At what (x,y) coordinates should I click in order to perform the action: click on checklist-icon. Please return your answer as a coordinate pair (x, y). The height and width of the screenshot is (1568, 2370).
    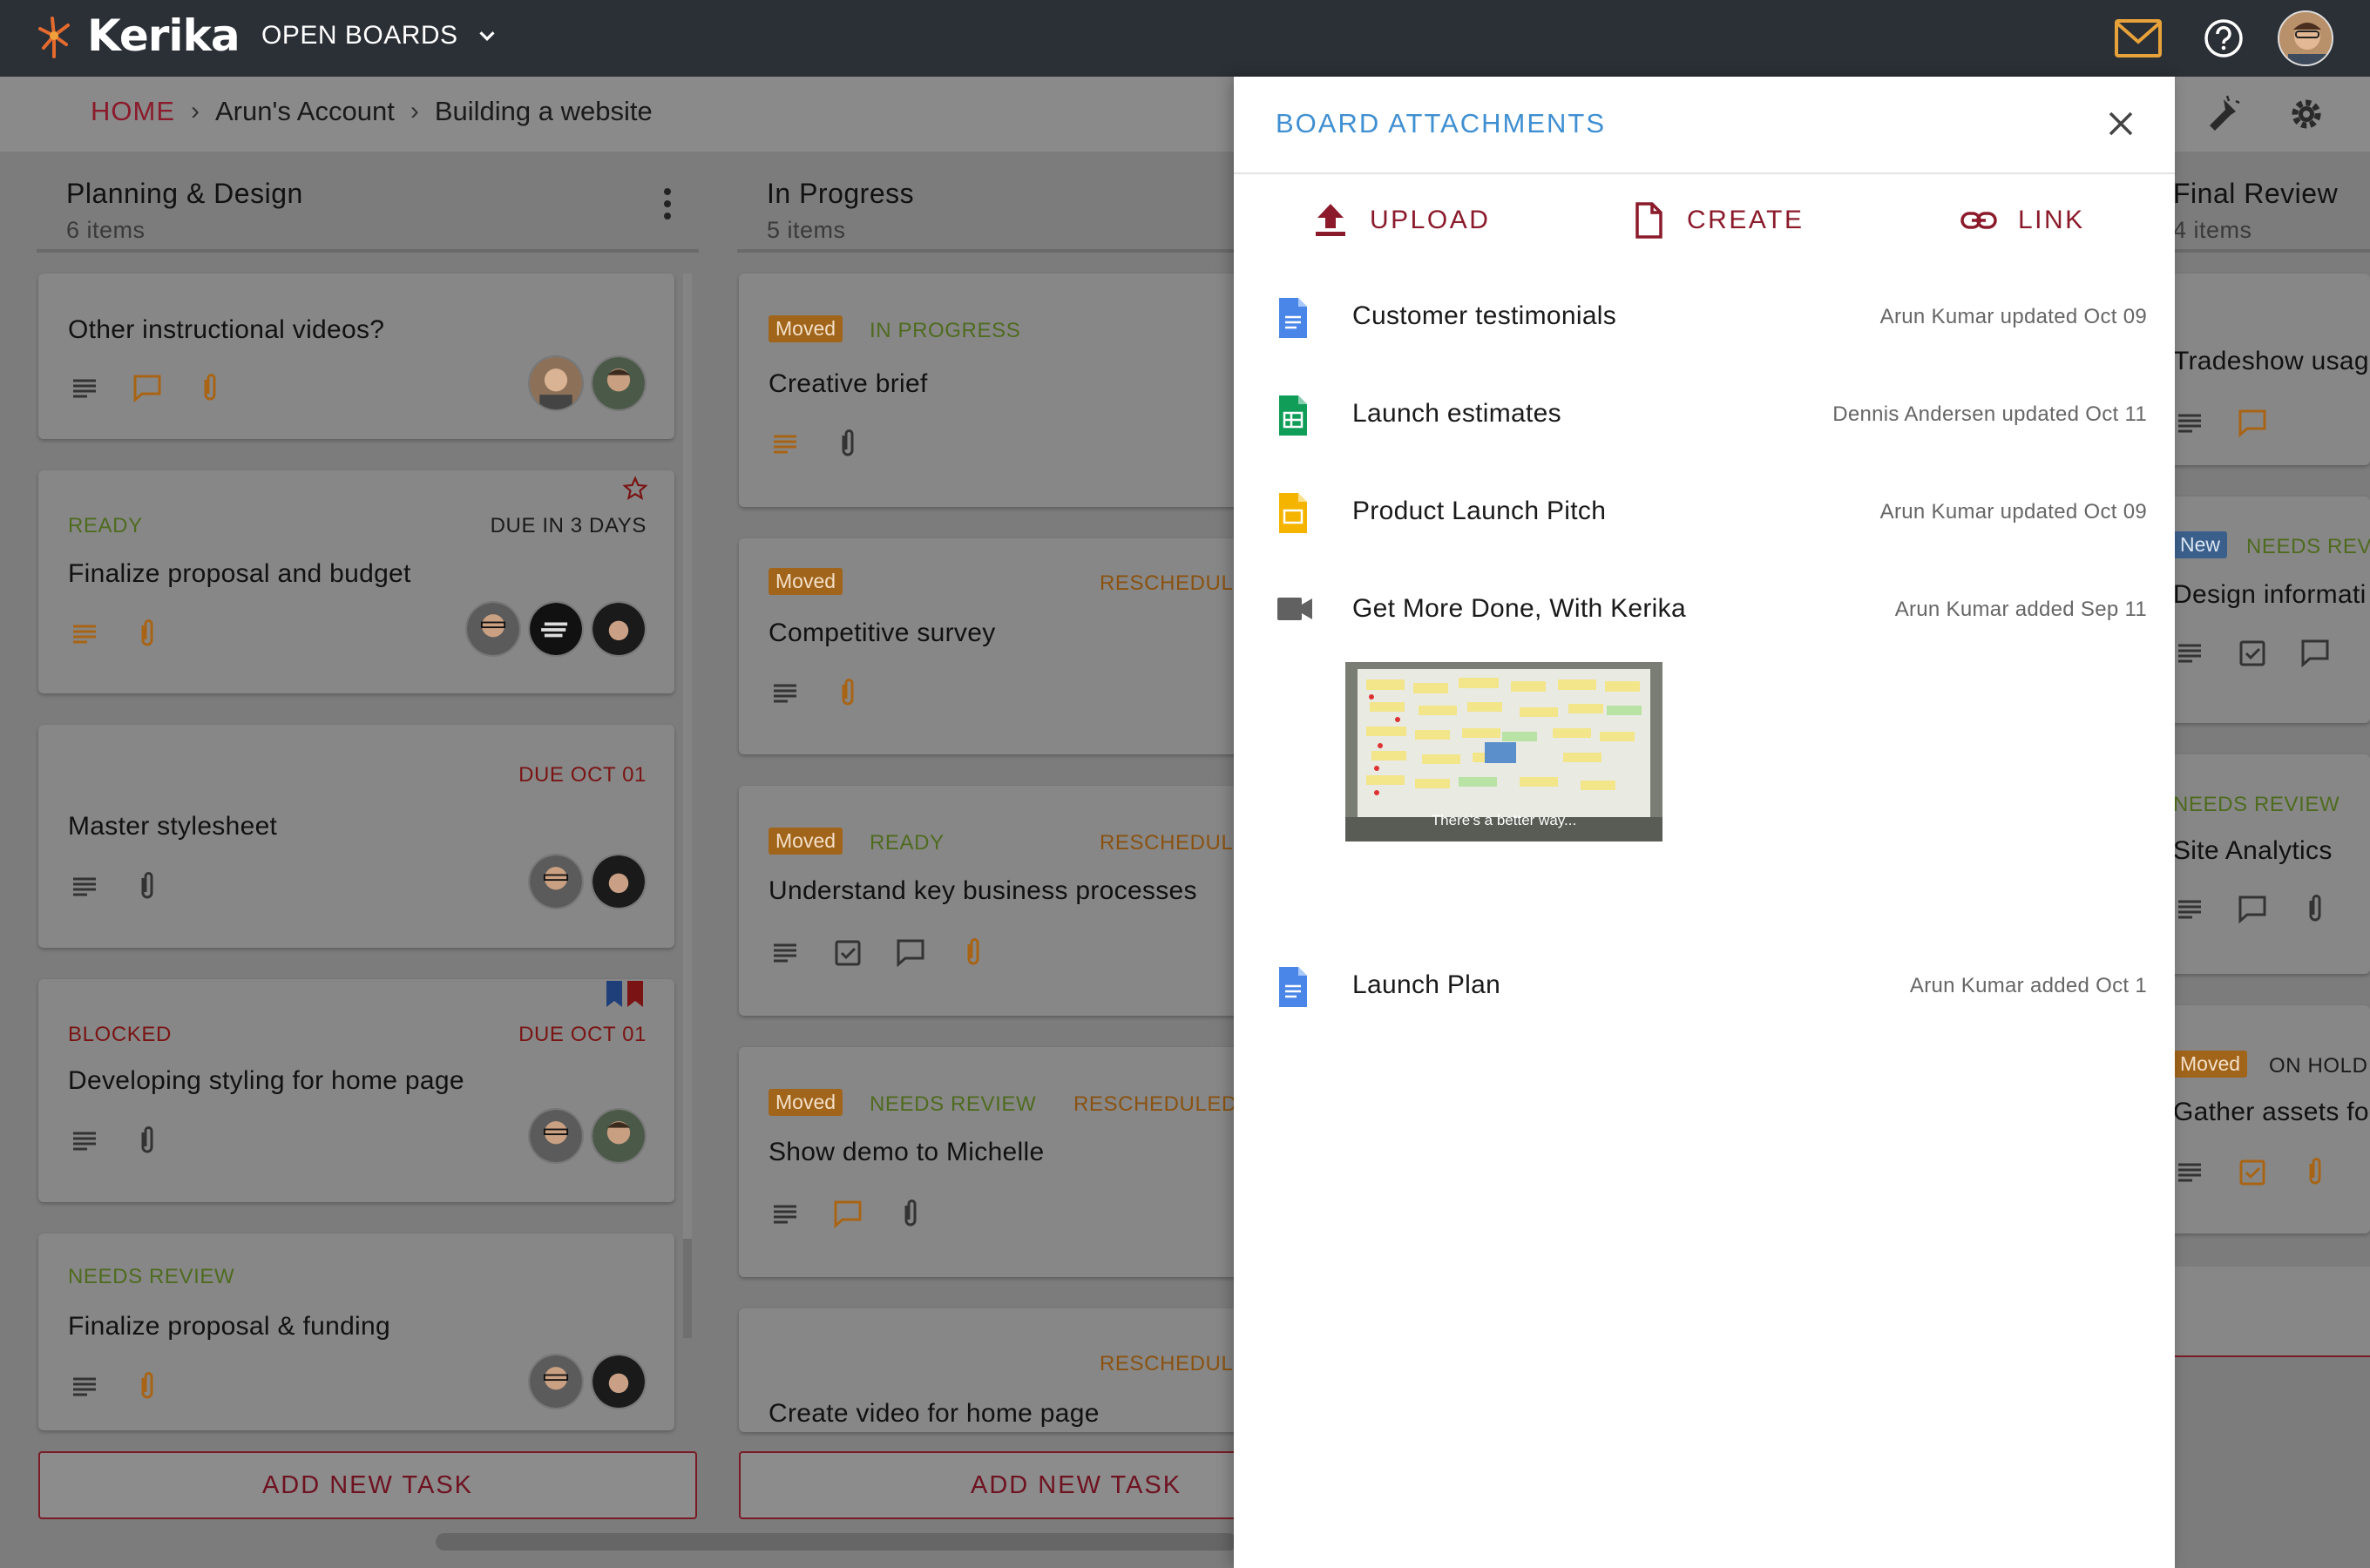
    Looking at the image, I should click on (2252, 653).